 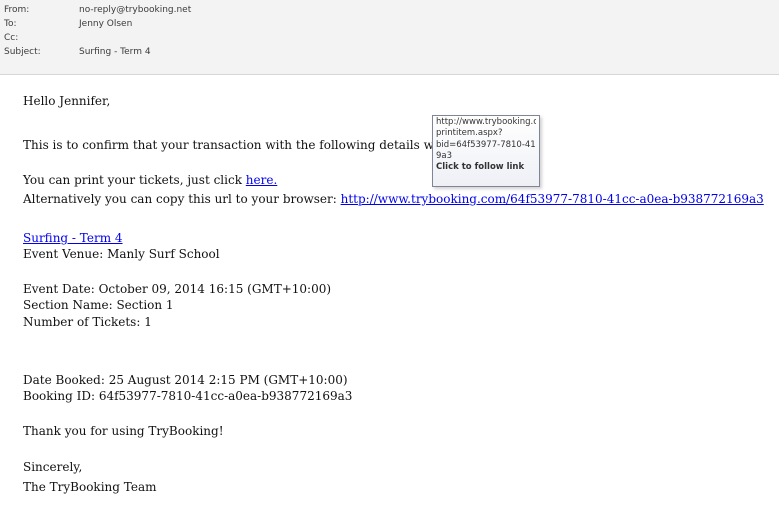 What do you see at coordinates (480, 167) in the screenshot?
I see `tooltip-action: Click to follow link` at bounding box center [480, 167].